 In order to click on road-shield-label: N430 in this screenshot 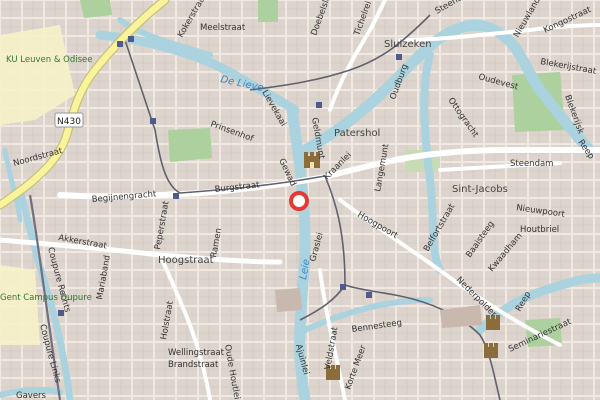, I will do `click(69, 122)`.